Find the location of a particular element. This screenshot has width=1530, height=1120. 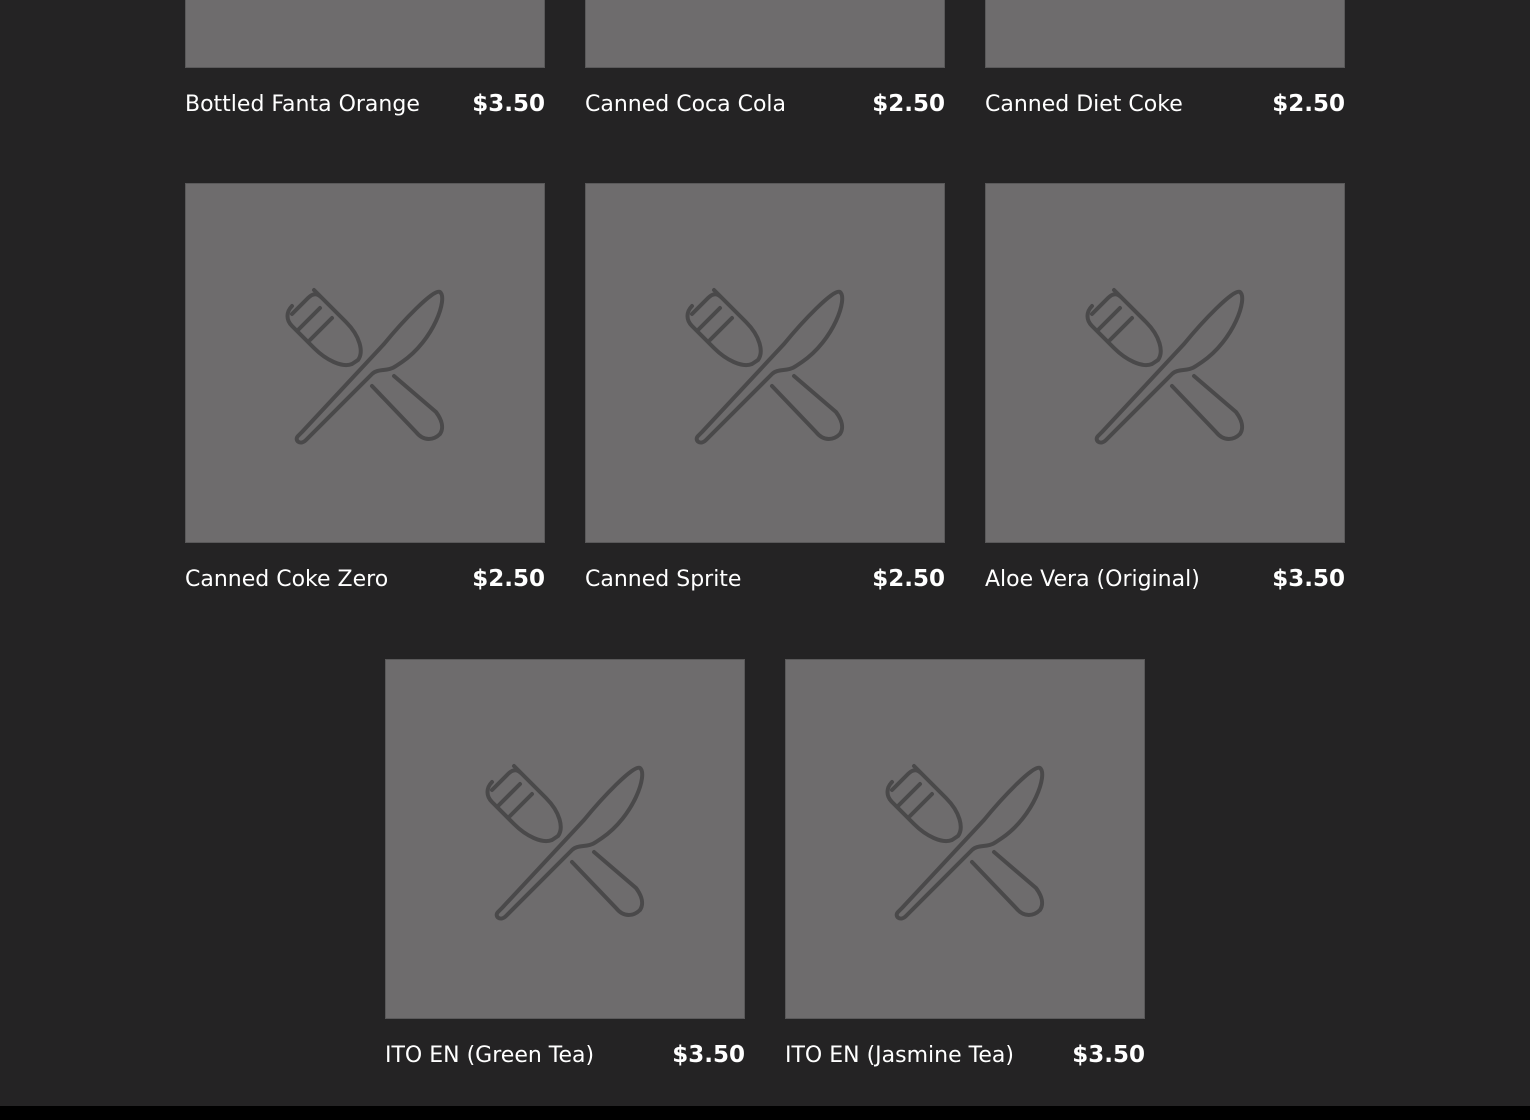

bottom-bar is located at coordinates (765, 1113).